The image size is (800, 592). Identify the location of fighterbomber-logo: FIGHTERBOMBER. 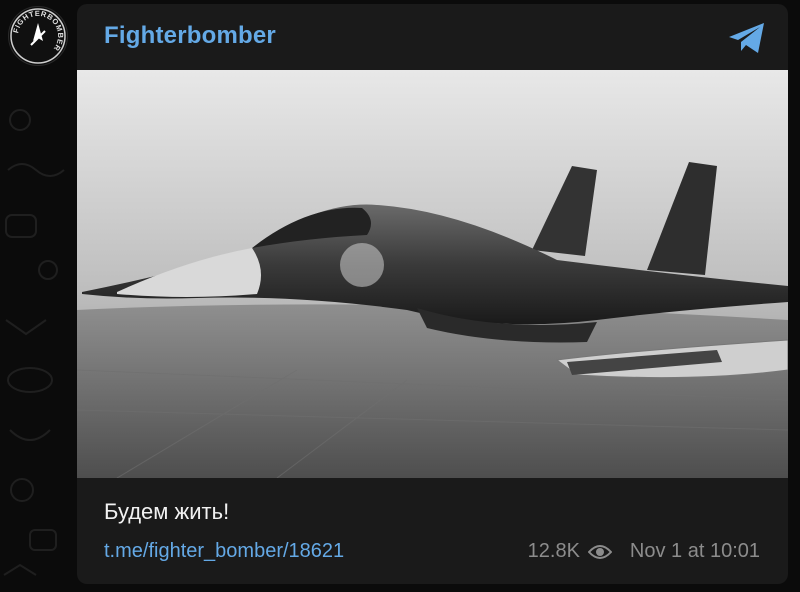
(38, 36).